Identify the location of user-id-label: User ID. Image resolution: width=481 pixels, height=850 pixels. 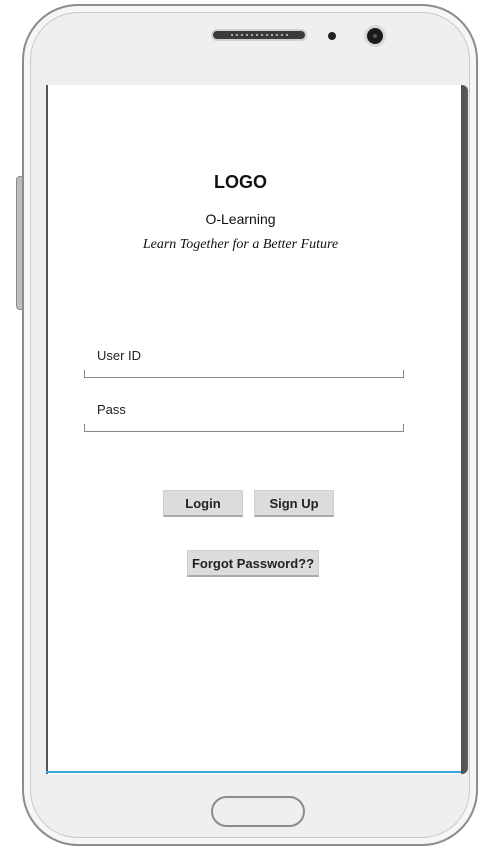
(119, 355).